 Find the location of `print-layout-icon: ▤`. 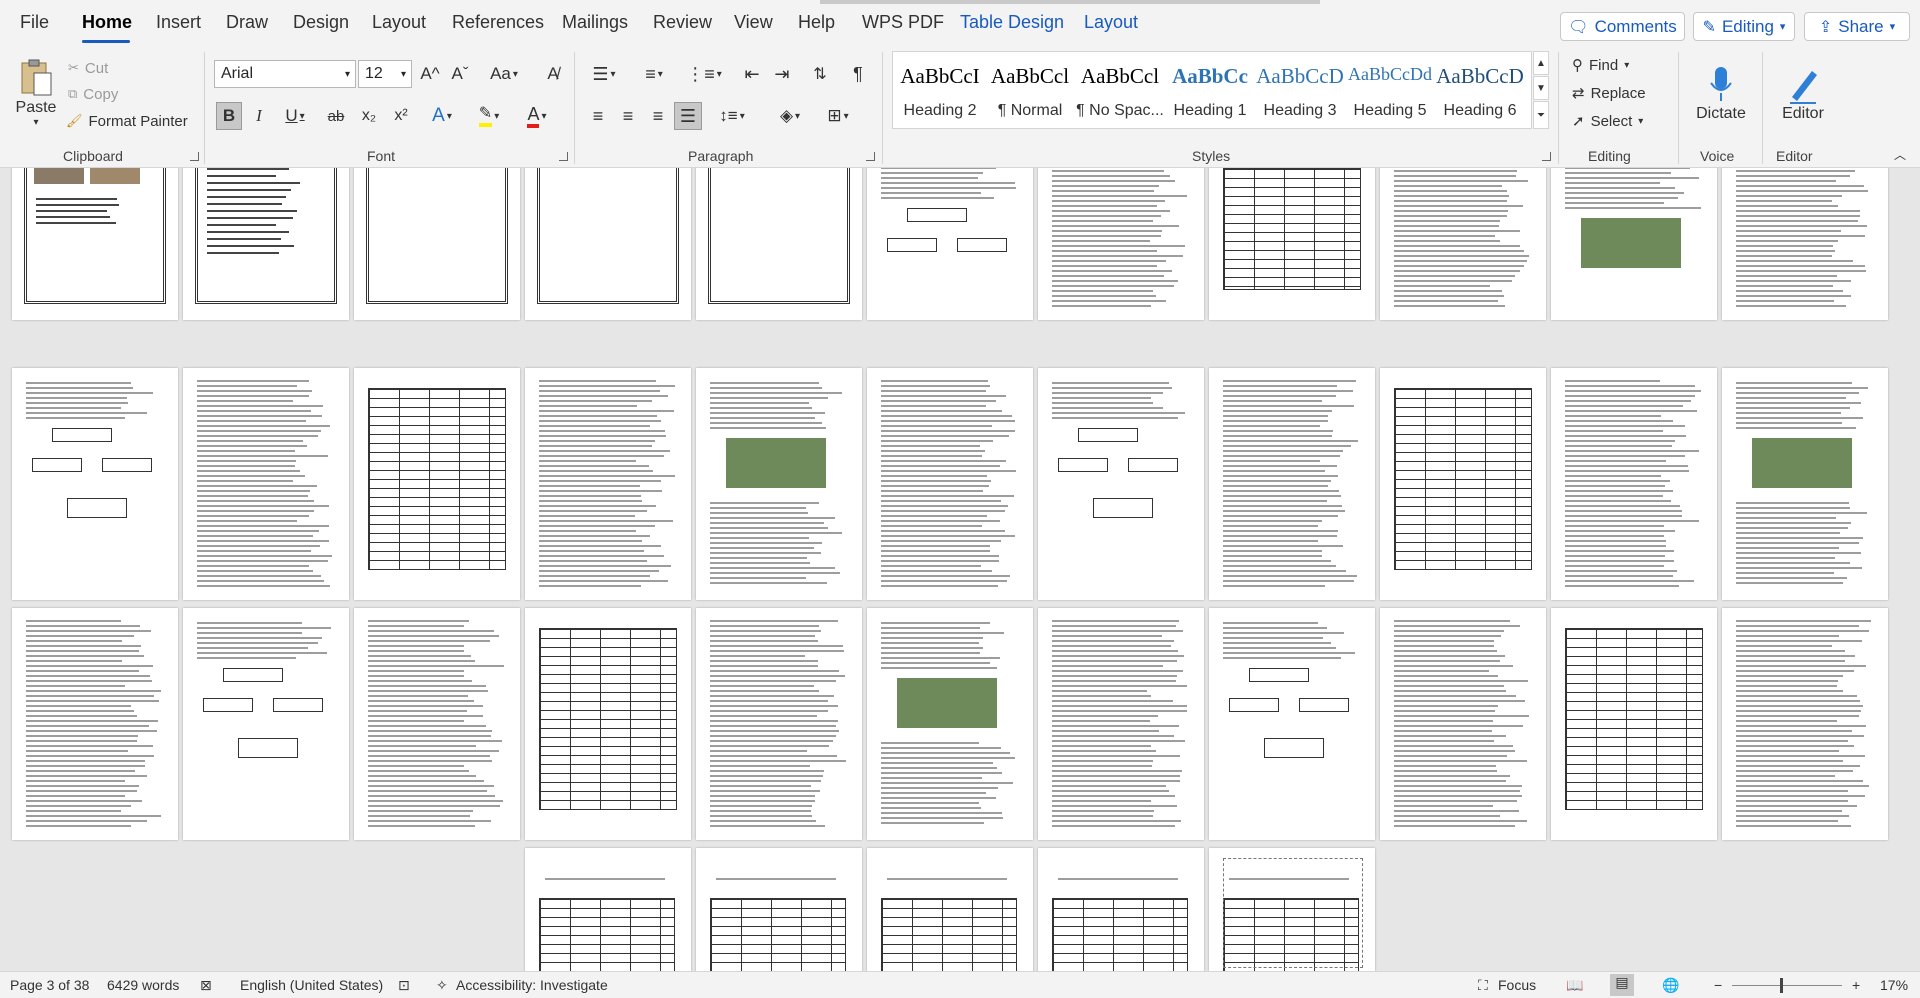

print-layout-icon: ▤ is located at coordinates (1622, 985).